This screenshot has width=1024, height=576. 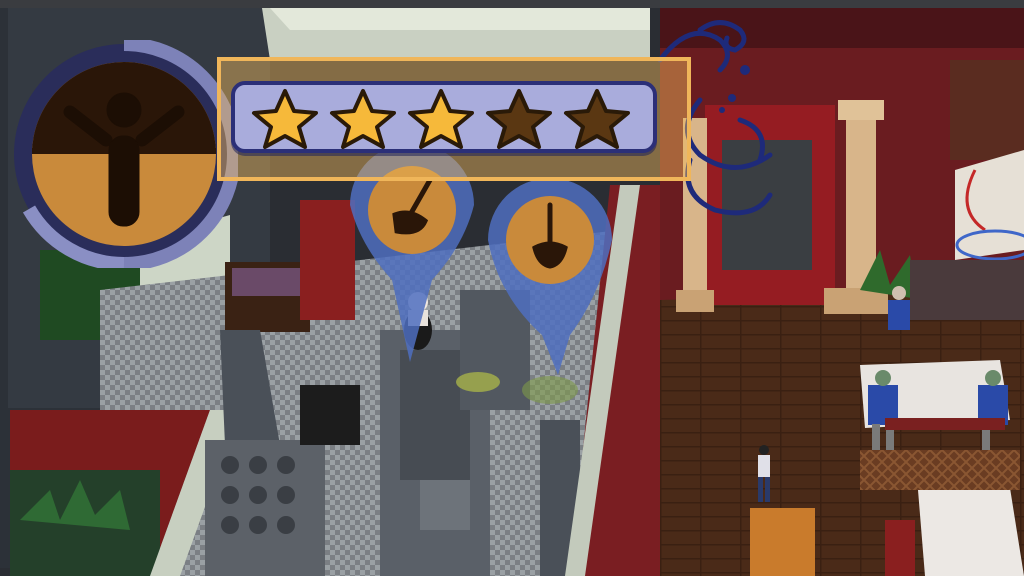 I want to click on rating-bar, so click(x=444, y=117).